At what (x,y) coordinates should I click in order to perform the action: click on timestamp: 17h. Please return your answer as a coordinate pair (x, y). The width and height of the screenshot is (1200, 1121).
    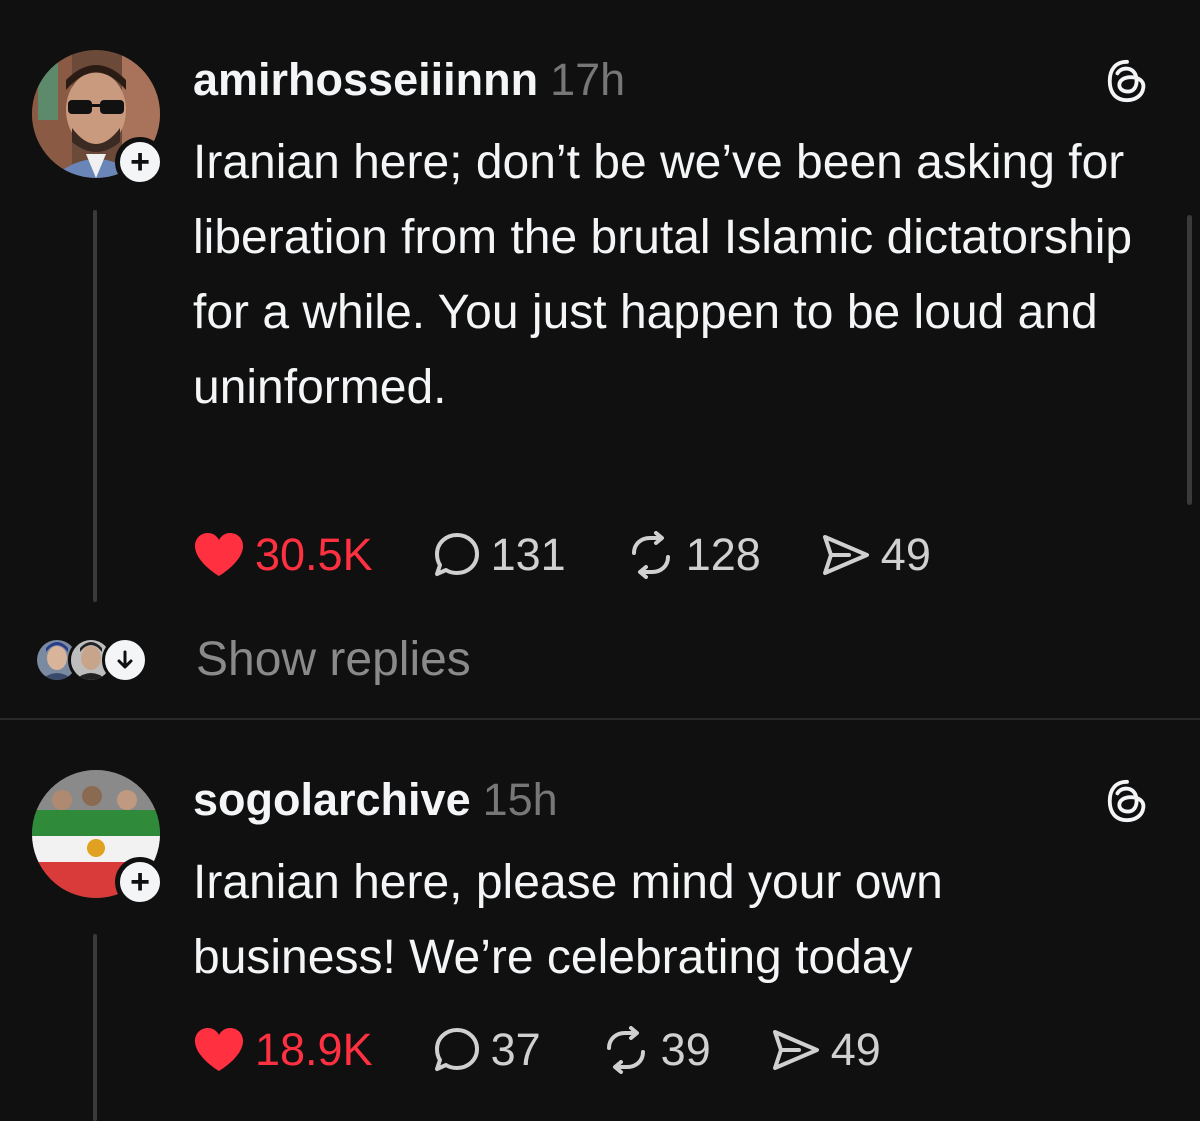
    Looking at the image, I should click on (588, 79).